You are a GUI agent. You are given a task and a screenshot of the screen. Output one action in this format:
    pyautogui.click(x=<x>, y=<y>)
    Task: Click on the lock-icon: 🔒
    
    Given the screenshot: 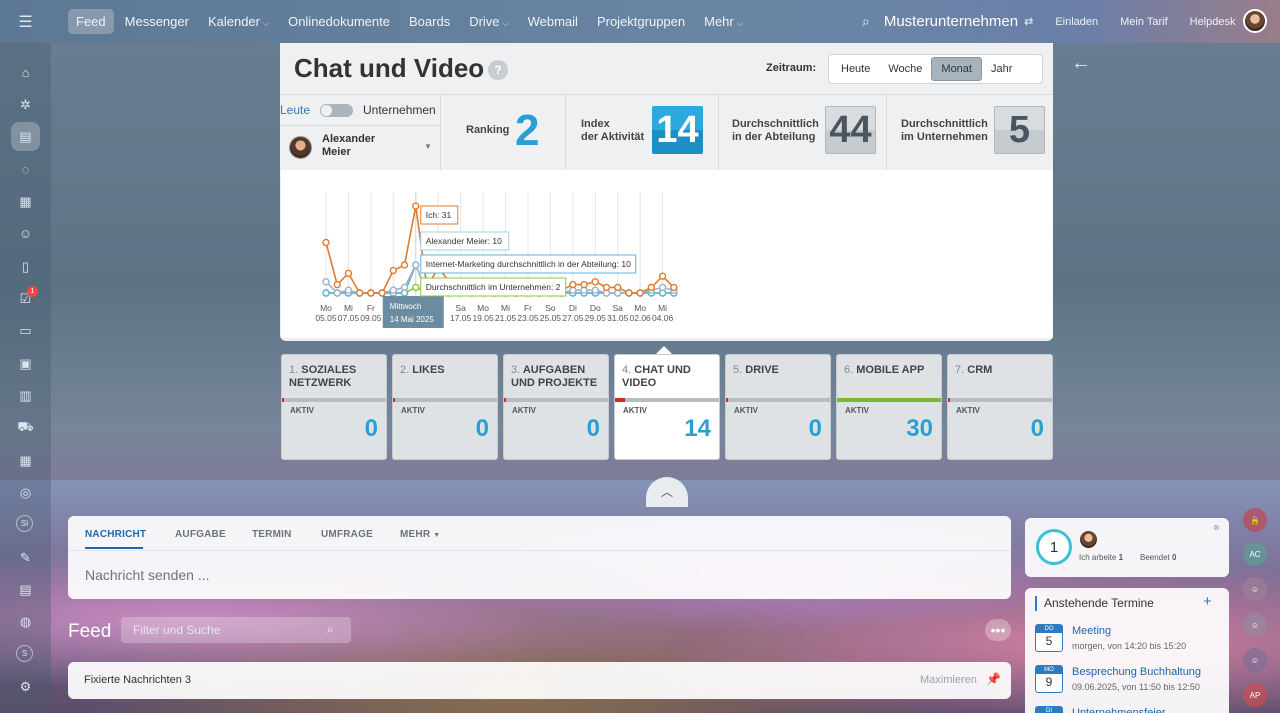 What is the action you would take?
    pyautogui.click(x=1255, y=520)
    